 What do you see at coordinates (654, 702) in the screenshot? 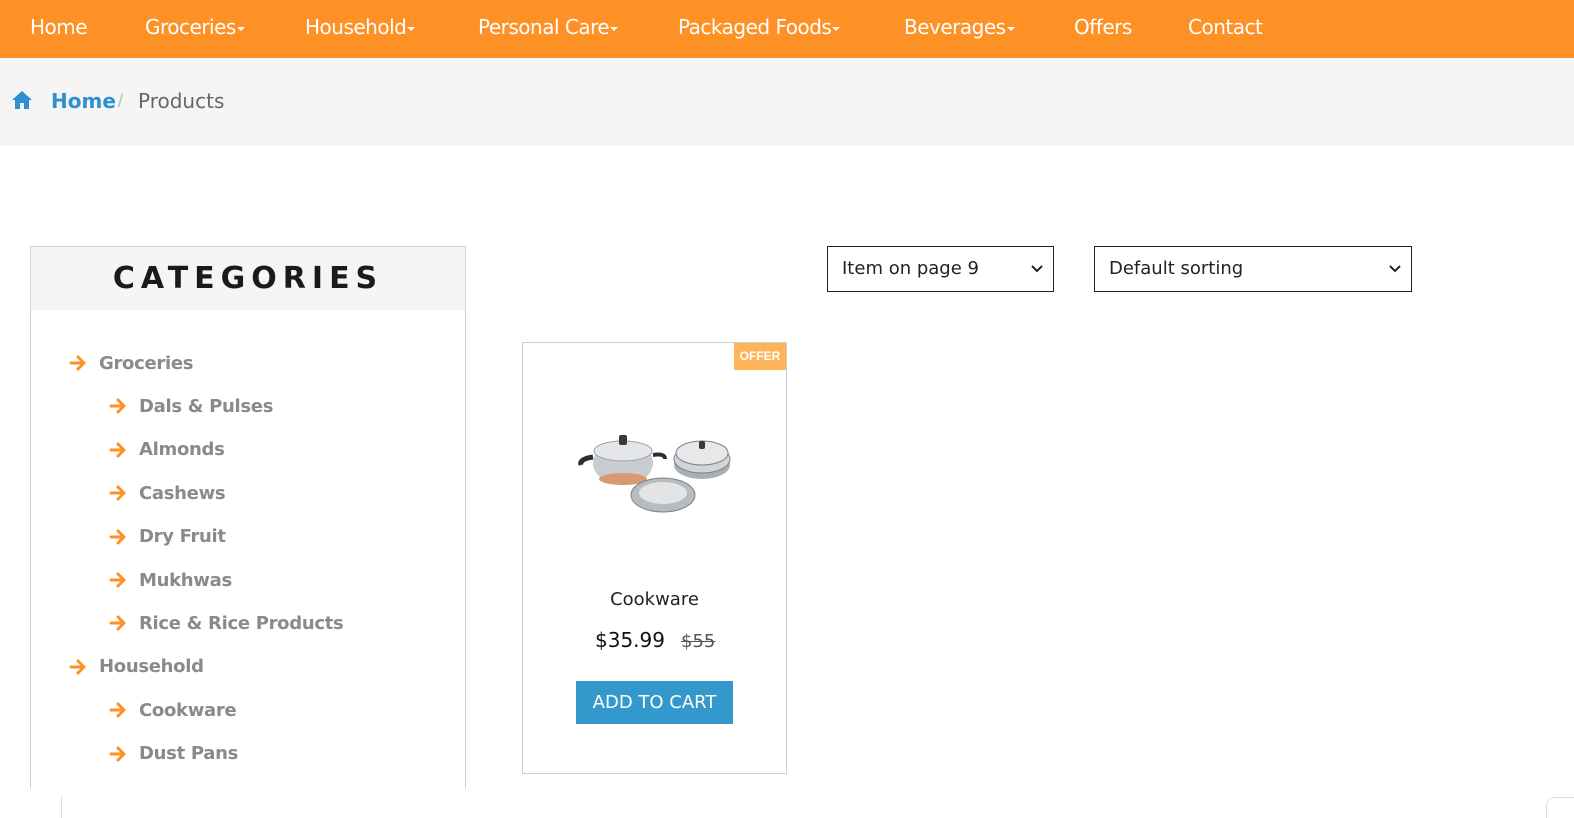
I see `add-to-cart-button: ADD TO CART` at bounding box center [654, 702].